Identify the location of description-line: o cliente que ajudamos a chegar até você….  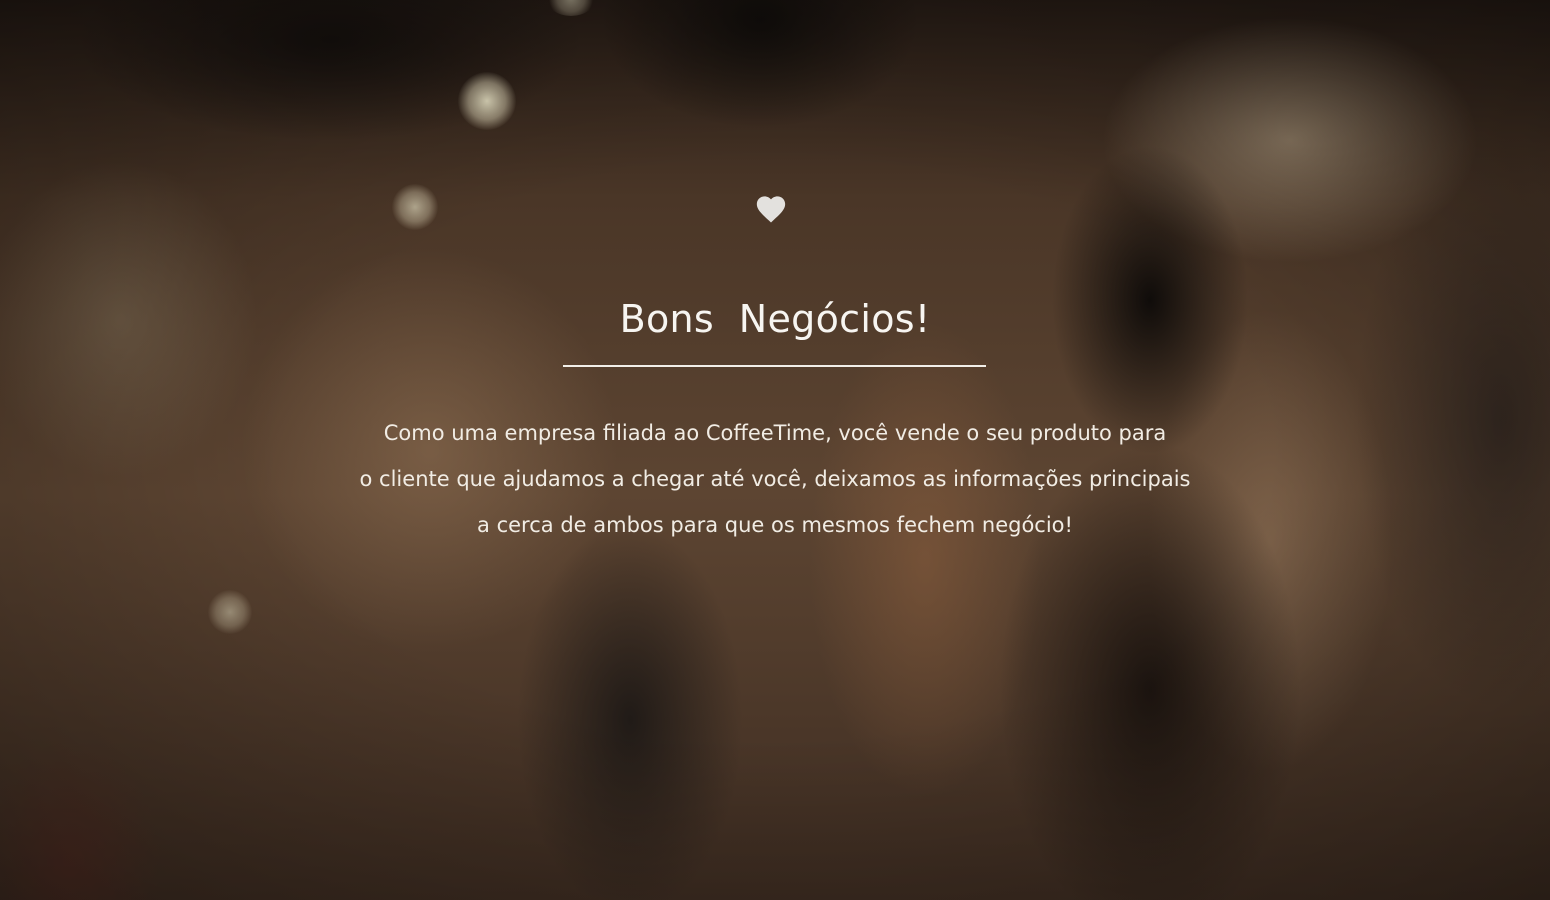
(775, 479).